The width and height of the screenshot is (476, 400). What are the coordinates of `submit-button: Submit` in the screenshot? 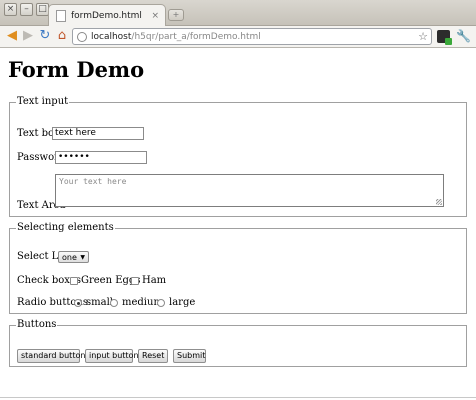 It's located at (189, 356).